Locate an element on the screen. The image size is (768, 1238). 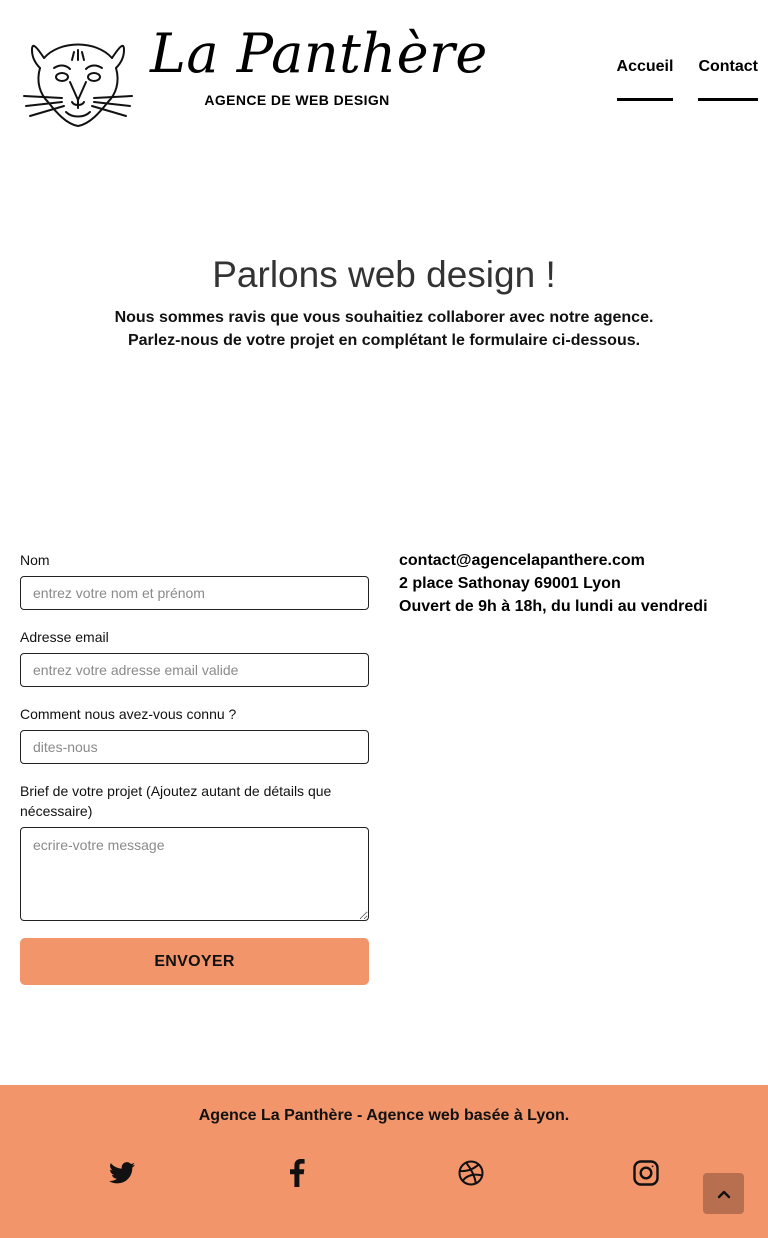
contact-email: contact@agencelapanthere.com is located at coordinates (579, 560).